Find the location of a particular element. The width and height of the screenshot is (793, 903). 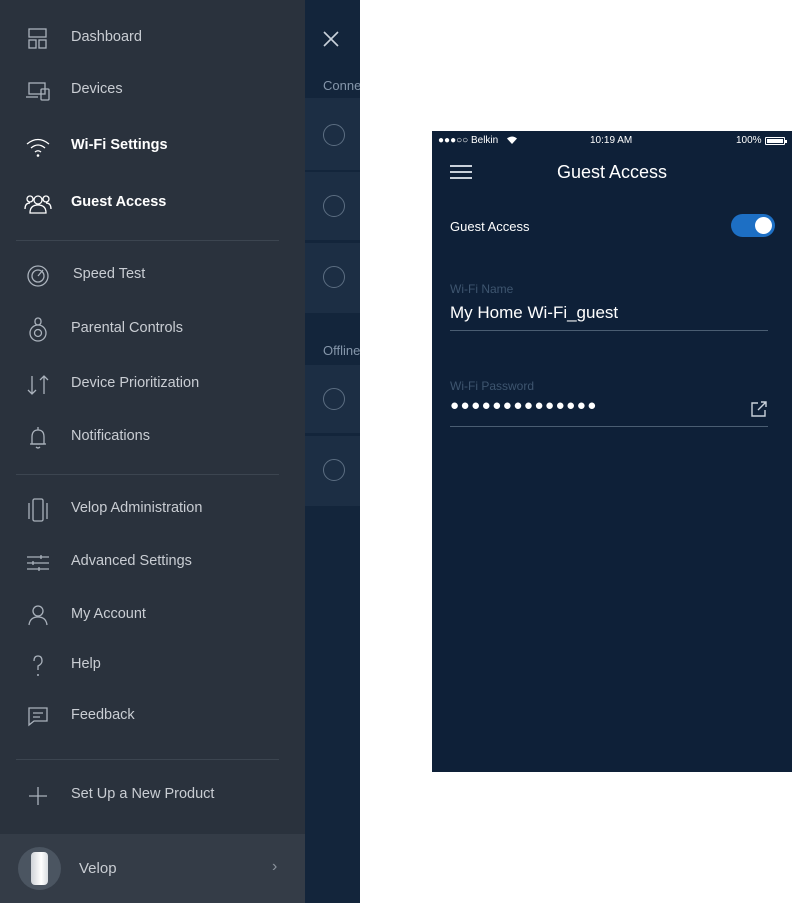

nav-item-speed-test: Speed Test is located at coordinates (152, 276).